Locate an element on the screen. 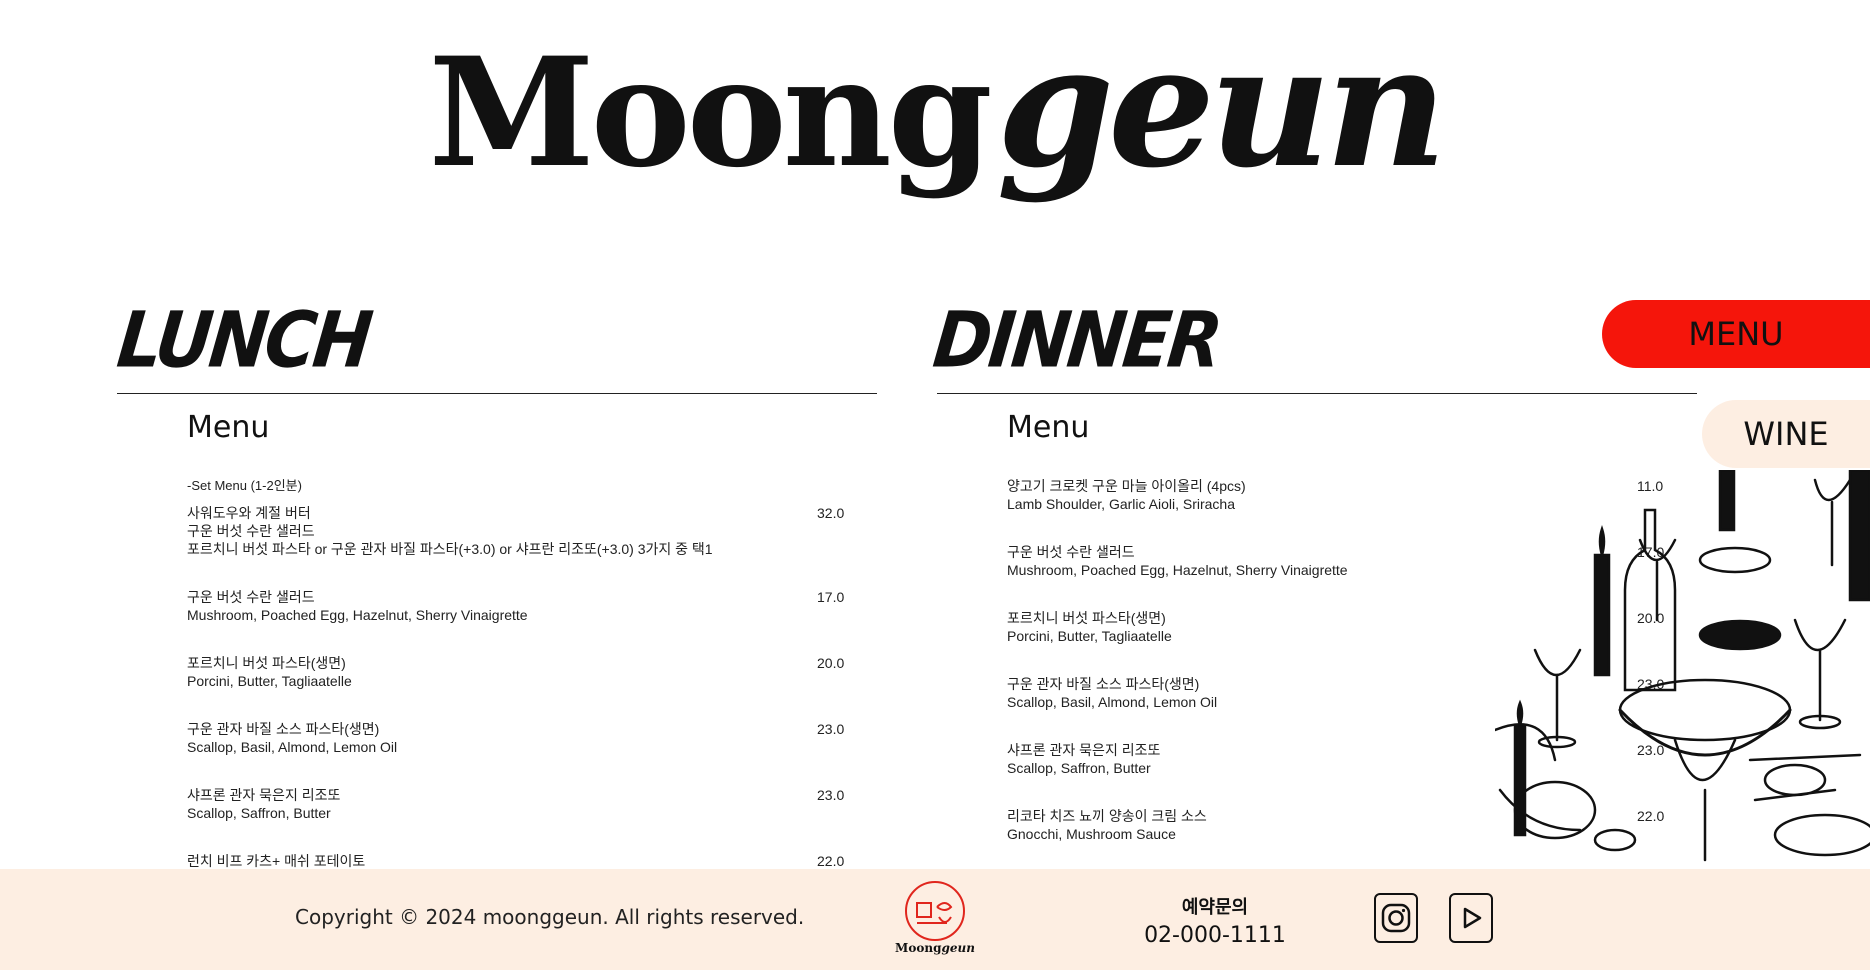 The height and width of the screenshot is (970, 1870). youtube-button is located at coordinates (1471, 918).